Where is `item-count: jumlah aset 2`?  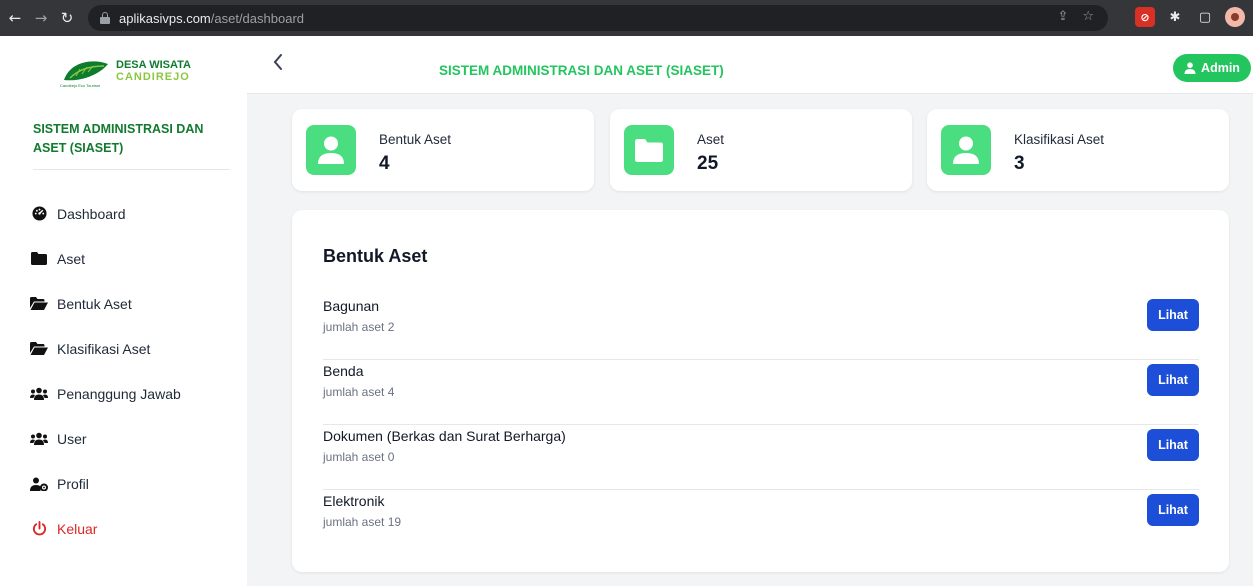 item-count: jumlah aset 2 is located at coordinates (359, 327).